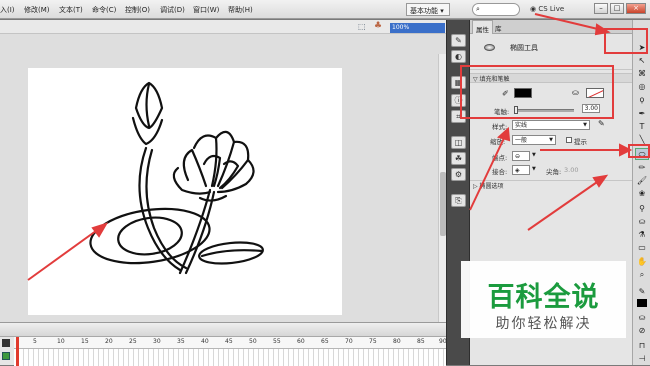 Image resolution: width=650 pixels, height=366 pixels. What do you see at coordinates (500, 172) in the screenshot?
I see `join-label: 接合:` at bounding box center [500, 172].